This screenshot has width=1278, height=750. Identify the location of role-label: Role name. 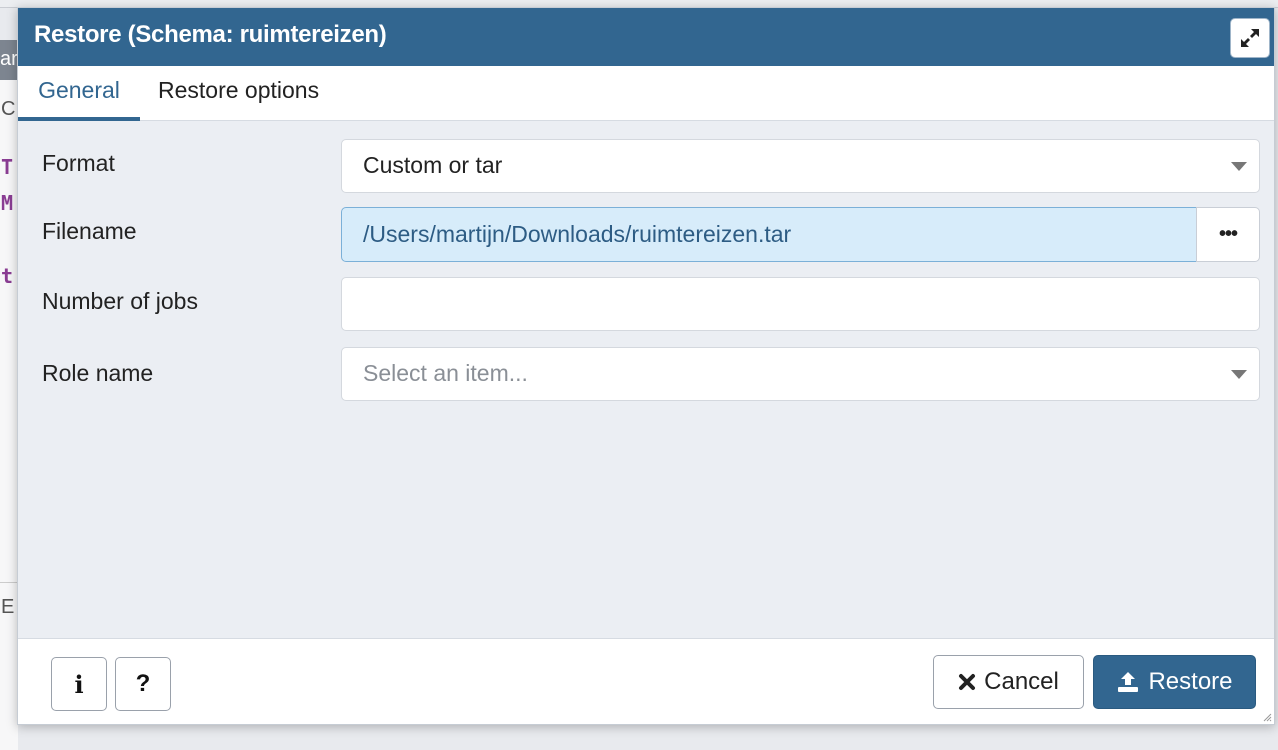
(98, 373).